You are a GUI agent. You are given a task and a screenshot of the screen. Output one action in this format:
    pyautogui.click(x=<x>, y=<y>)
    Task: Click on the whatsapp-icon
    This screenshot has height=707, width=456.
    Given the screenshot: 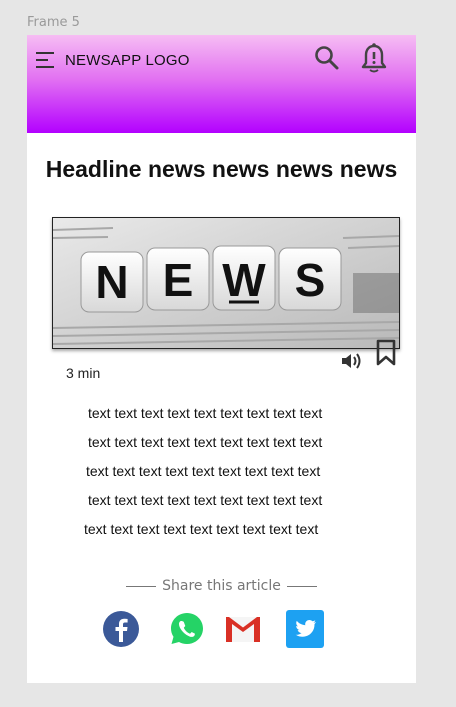 What is the action you would take?
    pyautogui.click(x=187, y=629)
    